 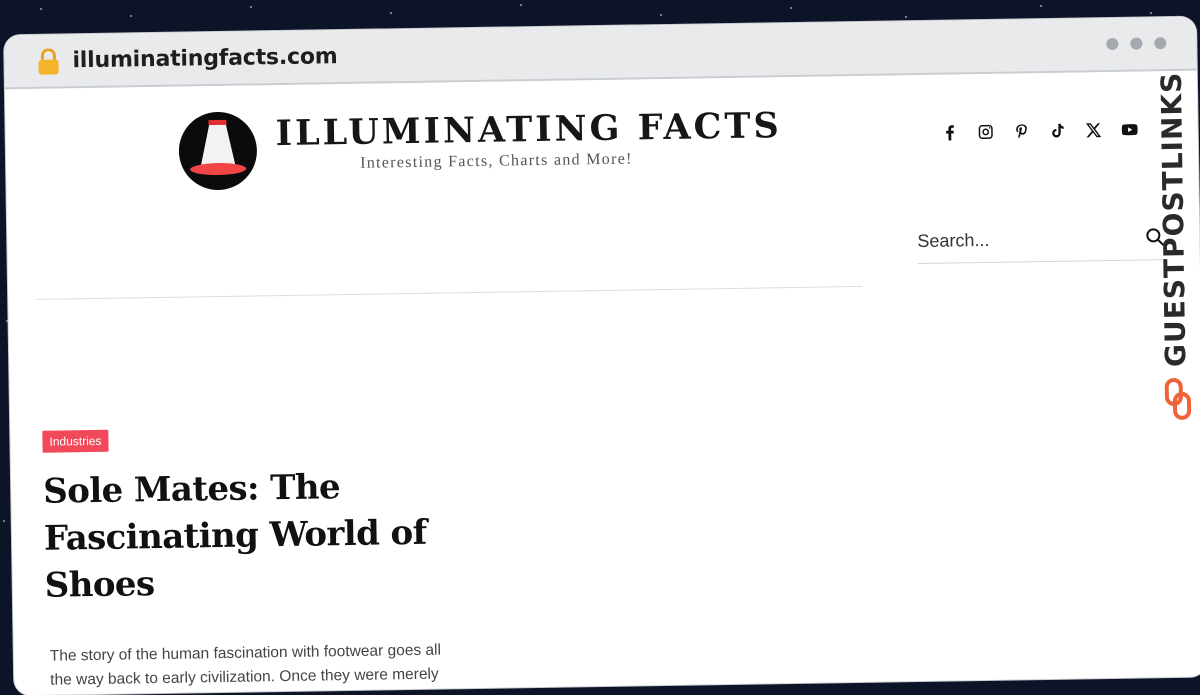 I want to click on chain-link-icon, so click(x=1178, y=399).